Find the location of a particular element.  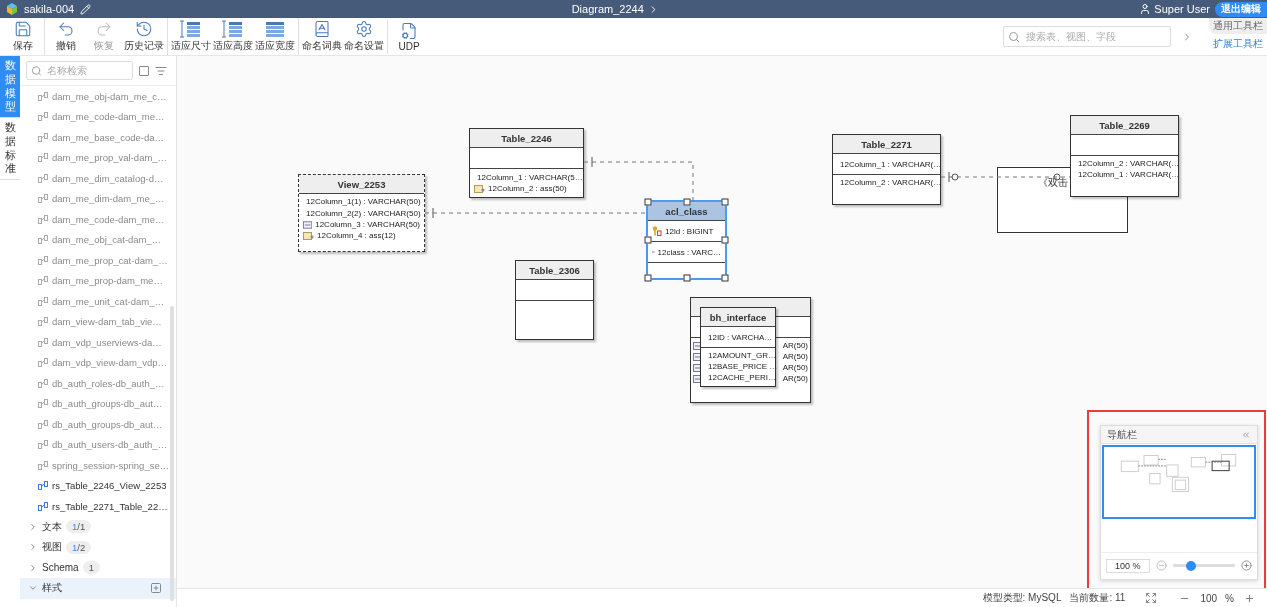

column-text: 12Column_1(1) : VARCHAR(50) is located at coordinates (363, 201).